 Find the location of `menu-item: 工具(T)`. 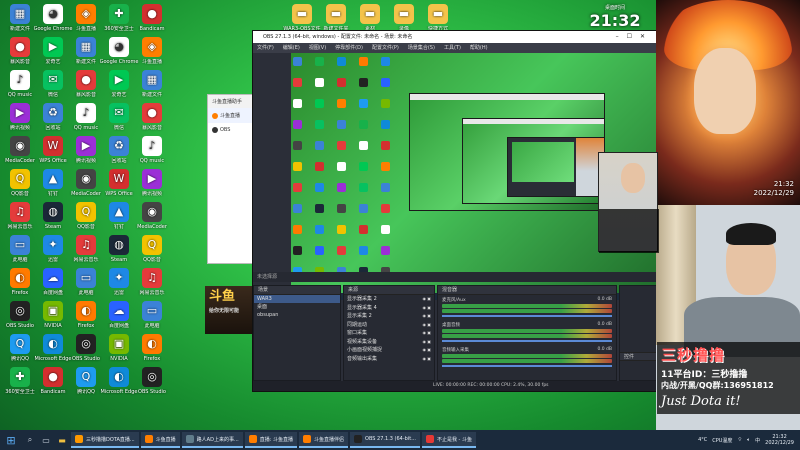

menu-item: 工具(T) is located at coordinates (452, 48).